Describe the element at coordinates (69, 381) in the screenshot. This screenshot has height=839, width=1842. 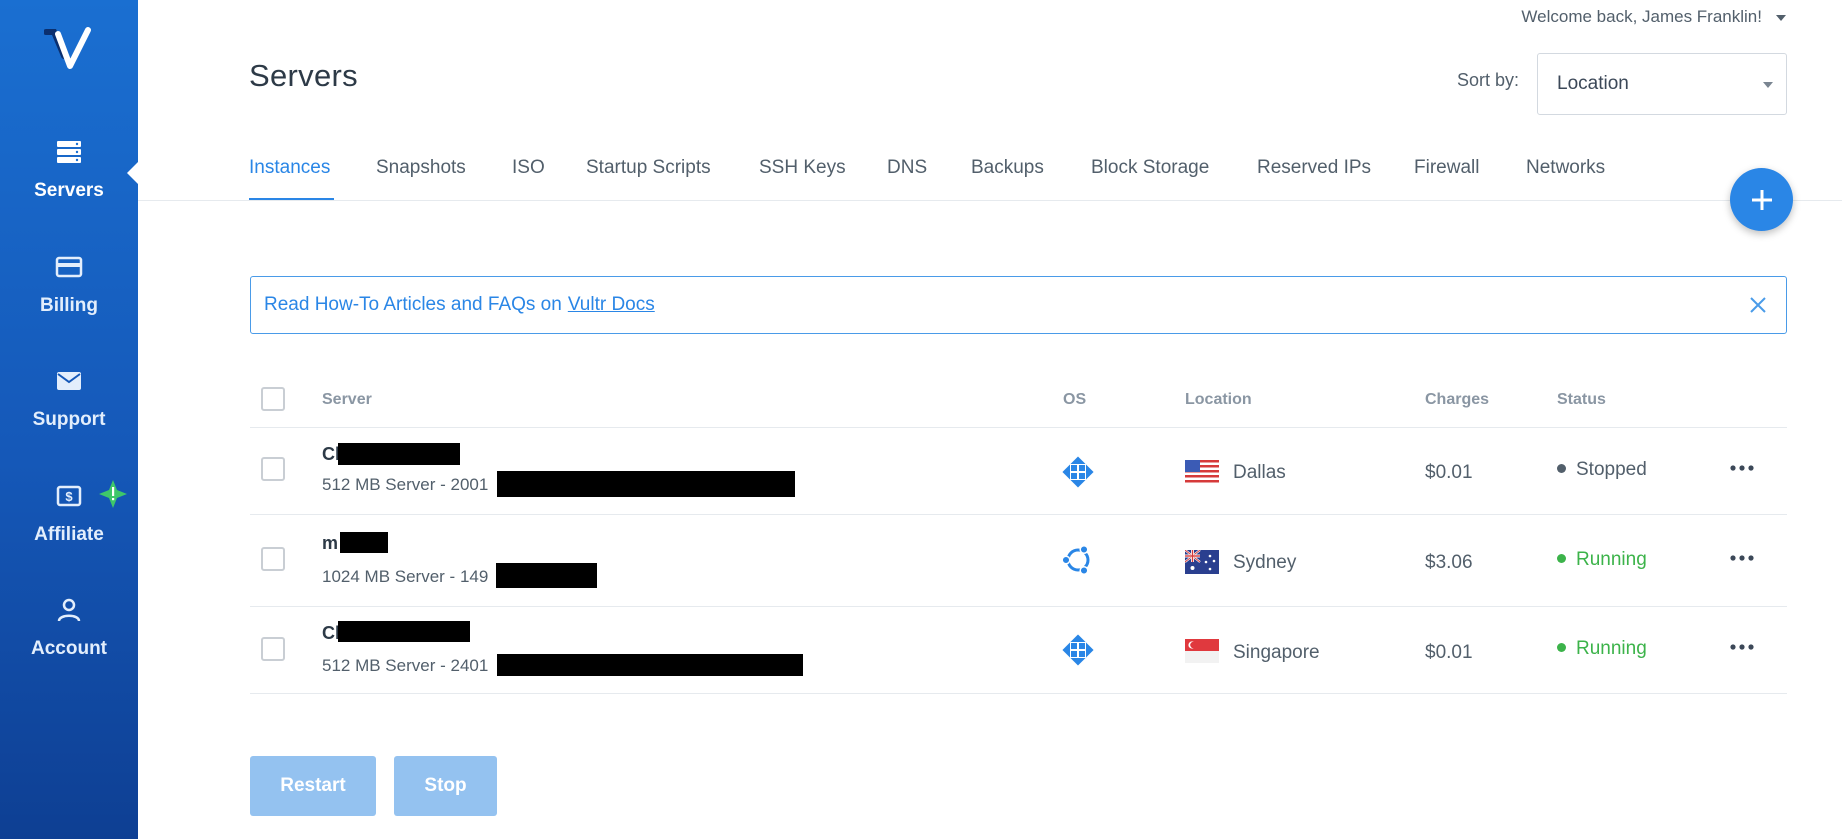
I see `envelope-icon` at that location.